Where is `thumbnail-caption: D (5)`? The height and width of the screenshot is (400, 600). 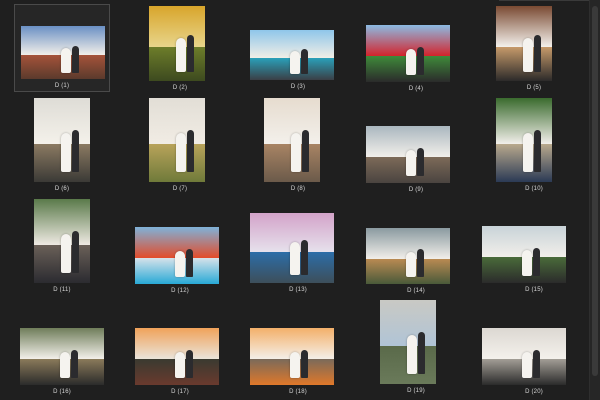 thumbnail-caption: D (5) is located at coordinates (534, 88).